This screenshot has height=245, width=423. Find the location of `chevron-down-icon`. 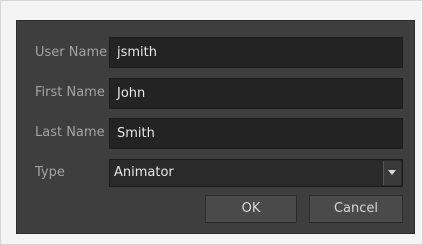

chevron-down-icon is located at coordinates (392, 172).